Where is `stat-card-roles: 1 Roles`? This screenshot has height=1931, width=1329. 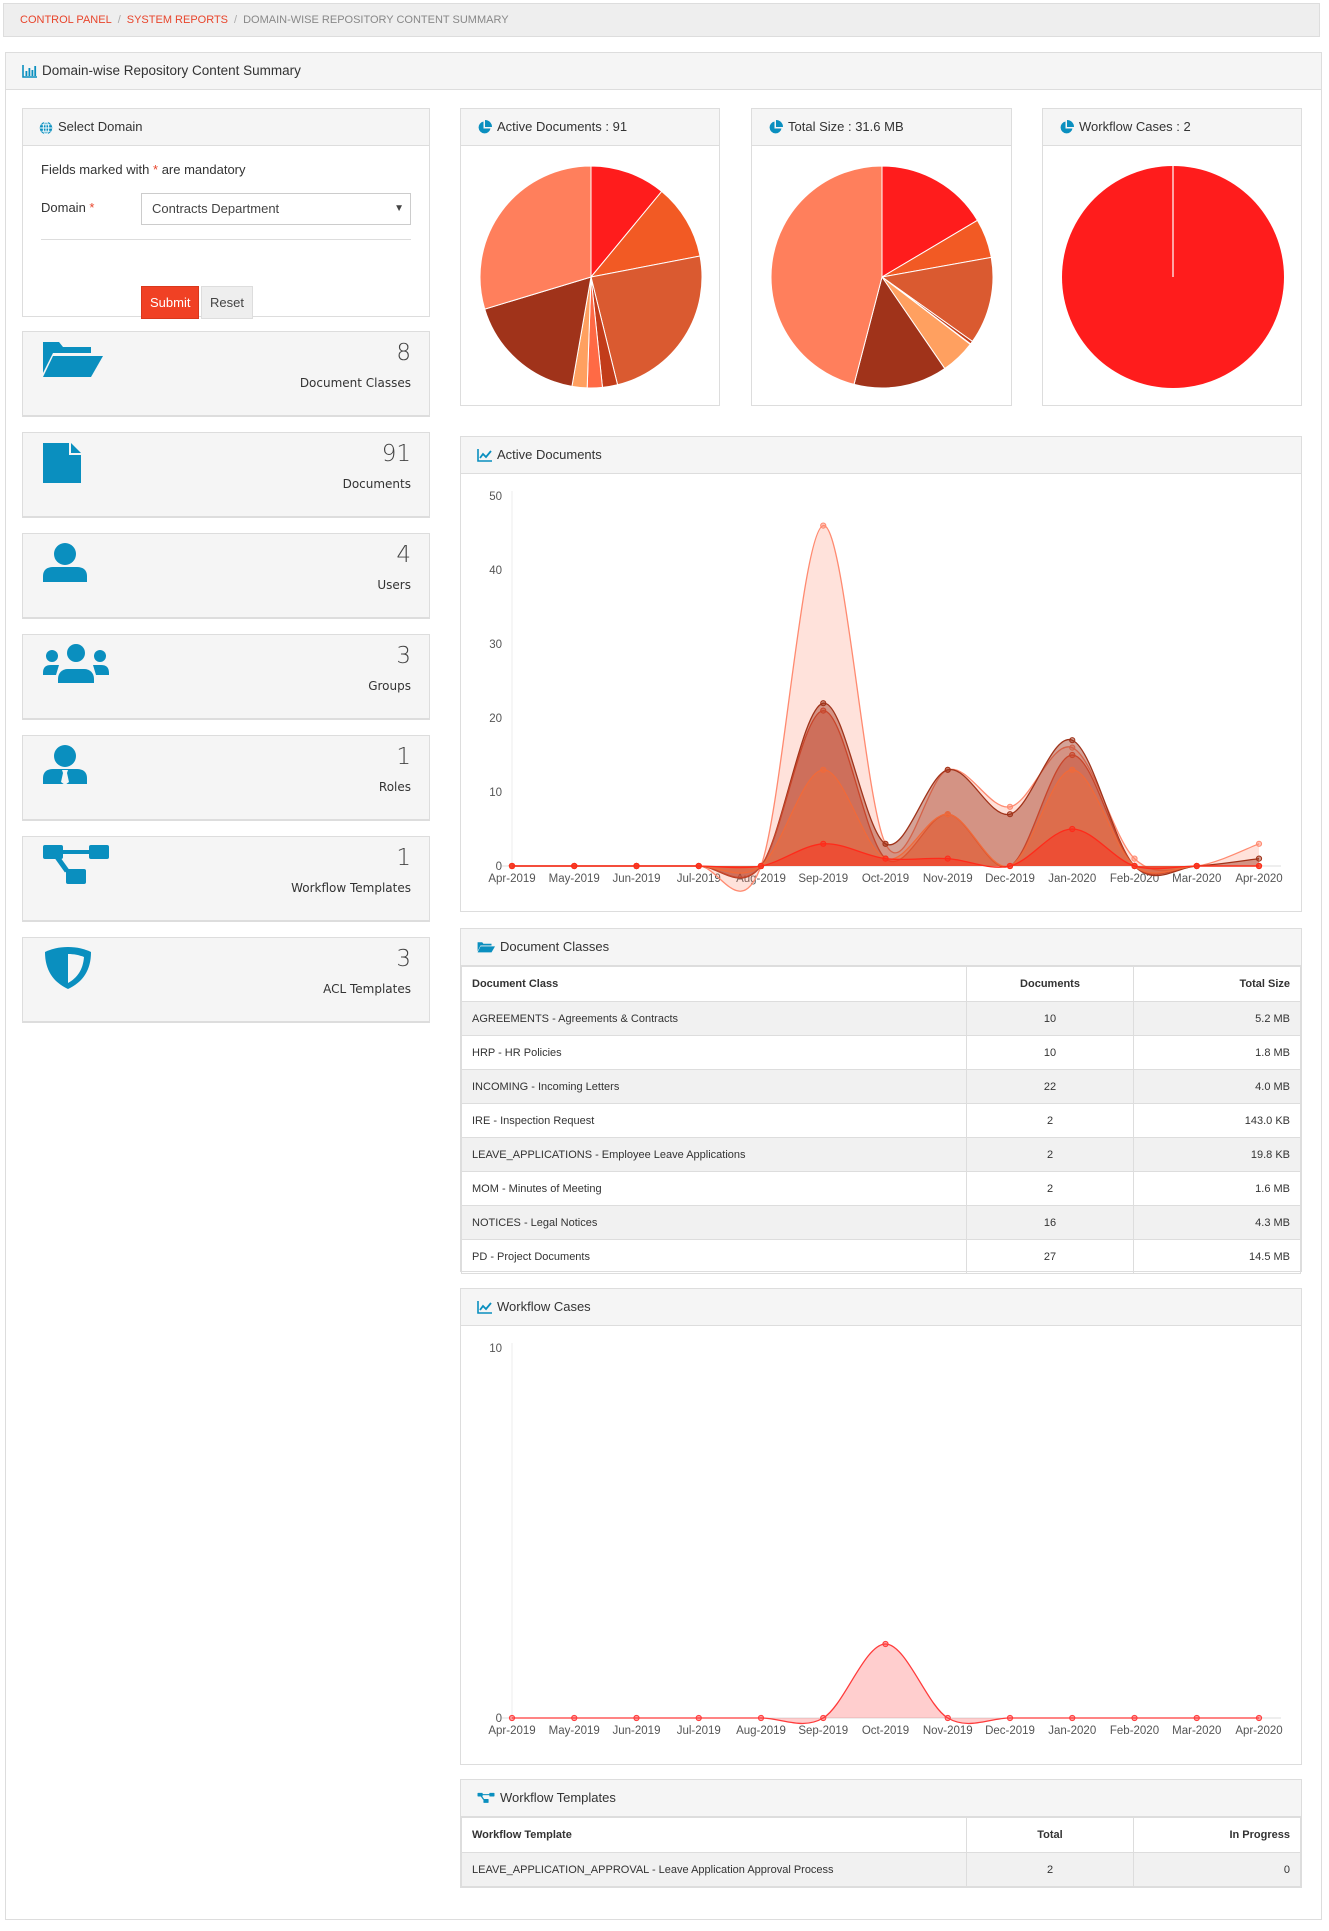
stat-card-roles: 1 Roles is located at coordinates (226, 778).